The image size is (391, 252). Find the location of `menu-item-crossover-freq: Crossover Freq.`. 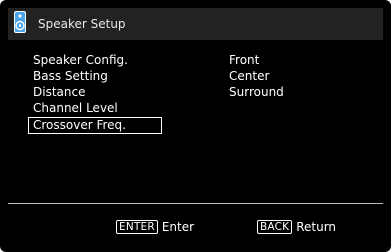

menu-item-crossover-freq: Crossover Freq. is located at coordinates (95, 125).